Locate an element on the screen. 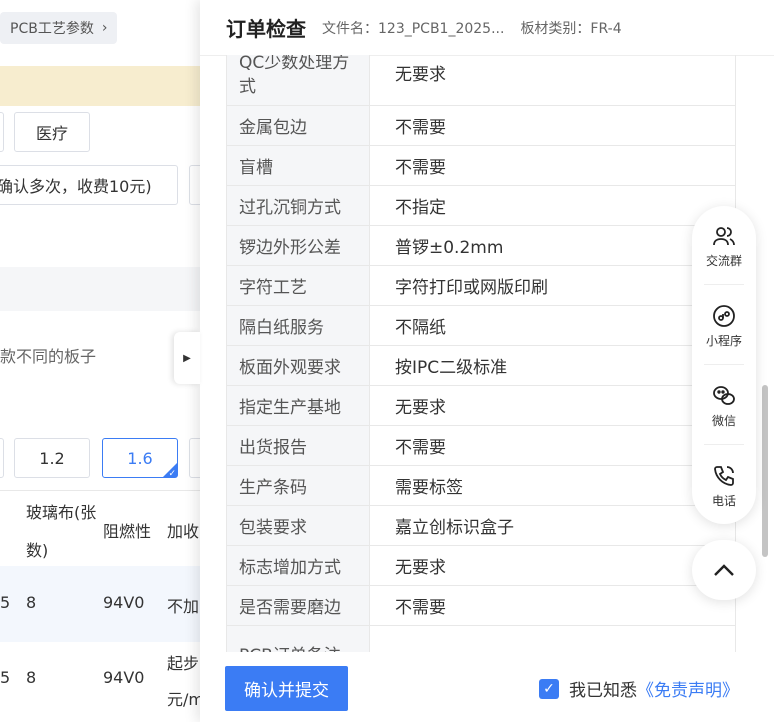  table-row: 指定生产基地 无要求 is located at coordinates (481, 405).